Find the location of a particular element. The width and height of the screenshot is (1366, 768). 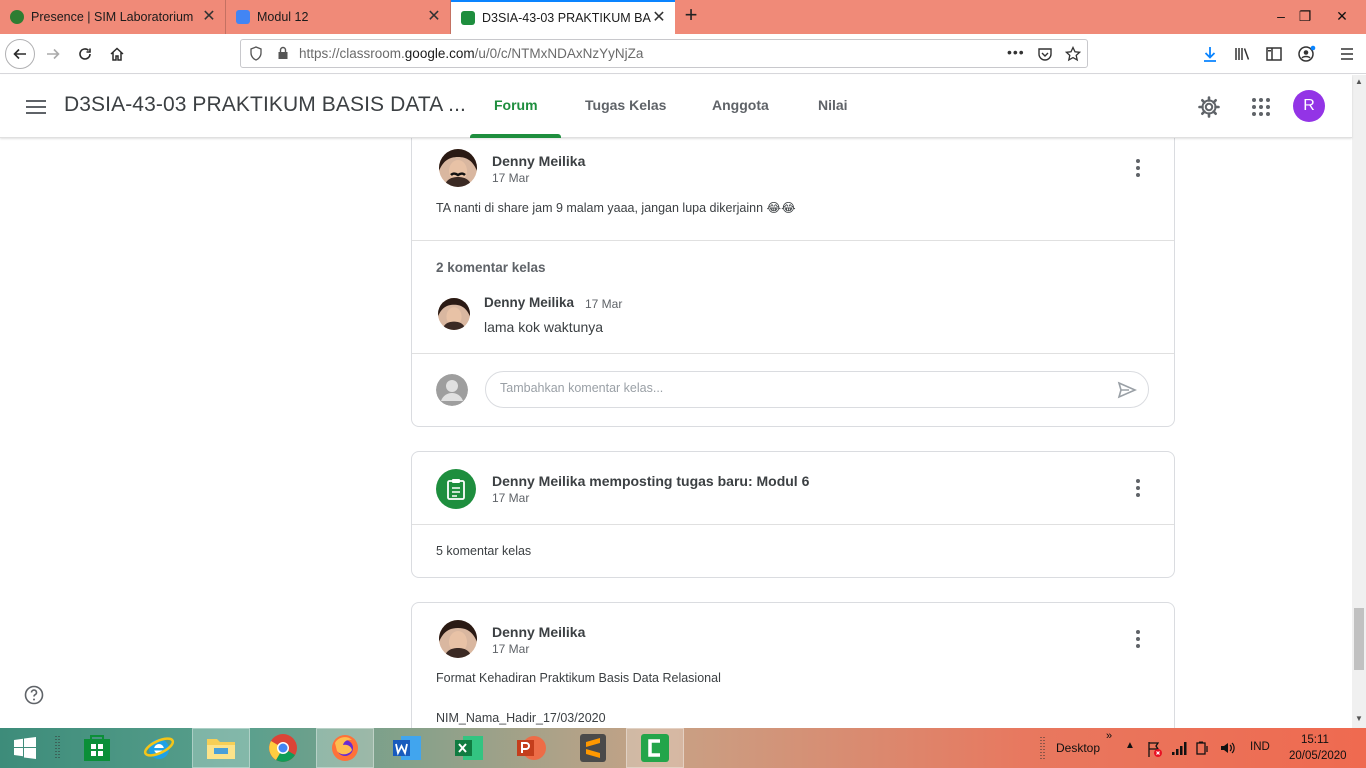

page-actions-menu-icon: ••• is located at coordinates (1016, 52).